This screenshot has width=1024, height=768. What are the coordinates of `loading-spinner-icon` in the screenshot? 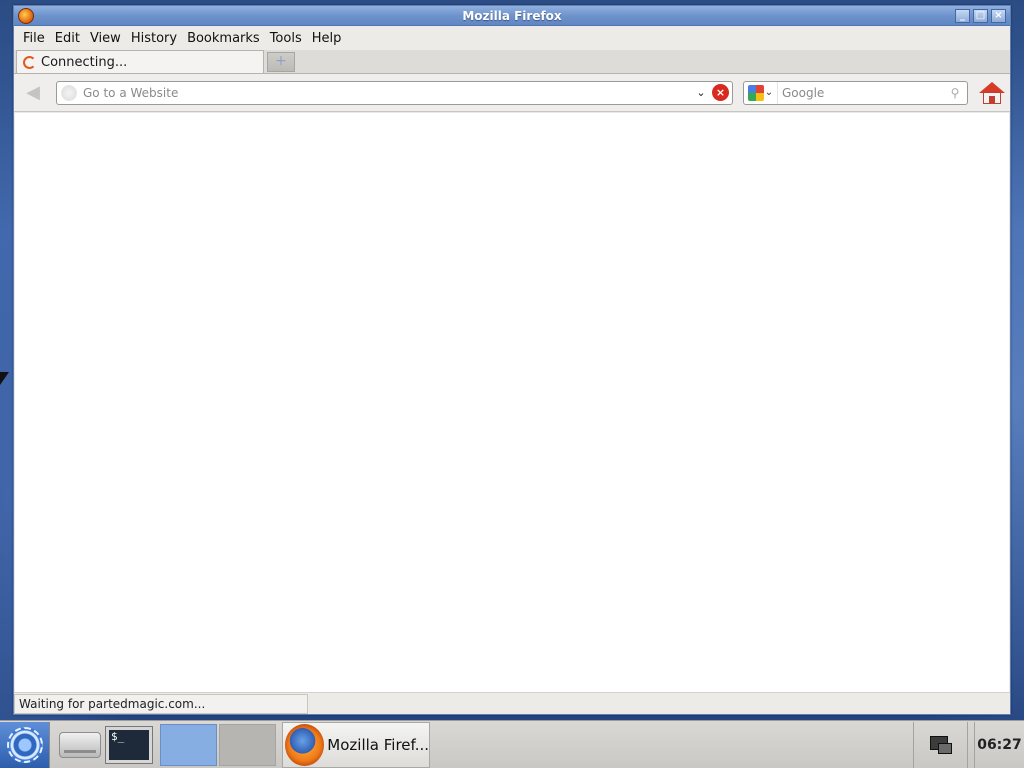 It's located at (29, 62).